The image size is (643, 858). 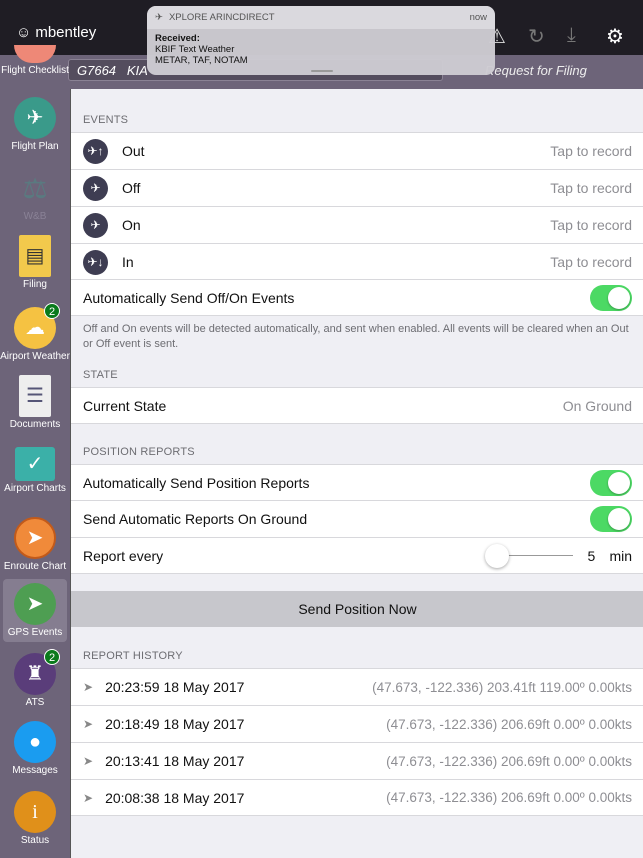 I want to click on auto-position-toggle, so click(x=611, y=483).